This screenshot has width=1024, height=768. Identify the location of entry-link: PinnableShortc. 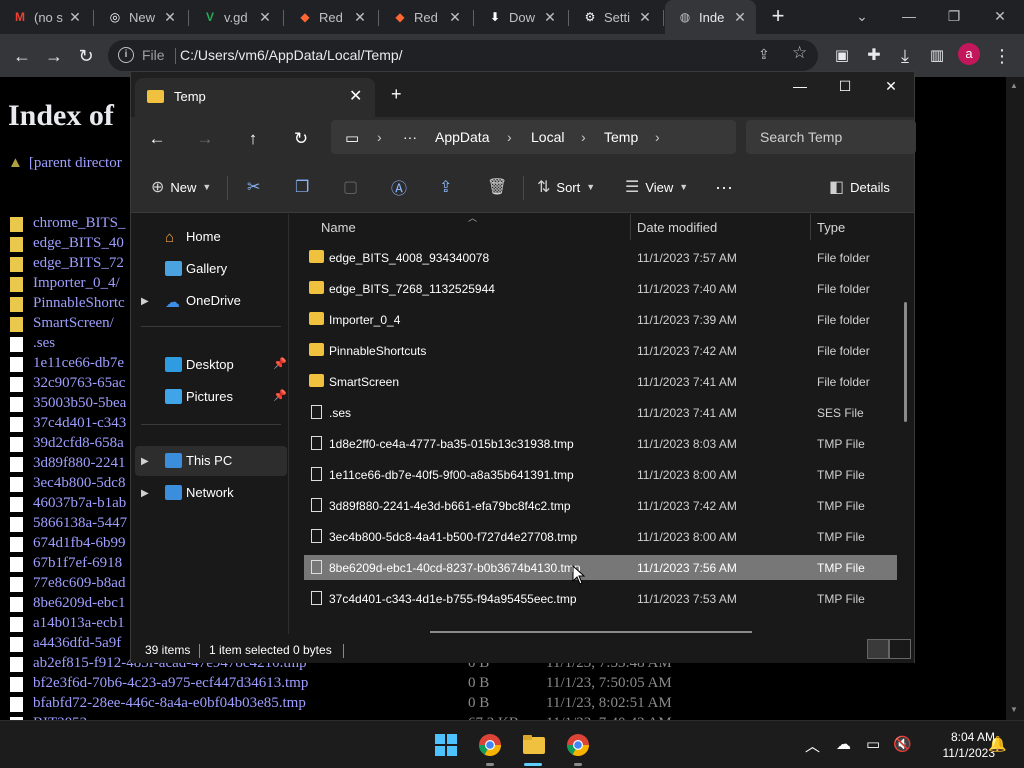
(79, 303).